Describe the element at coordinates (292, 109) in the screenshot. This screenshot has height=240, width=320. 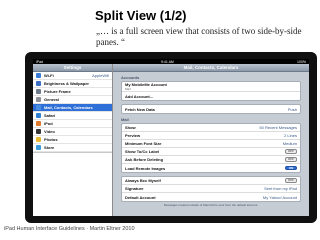
I see `fetch-value: Push` at that location.